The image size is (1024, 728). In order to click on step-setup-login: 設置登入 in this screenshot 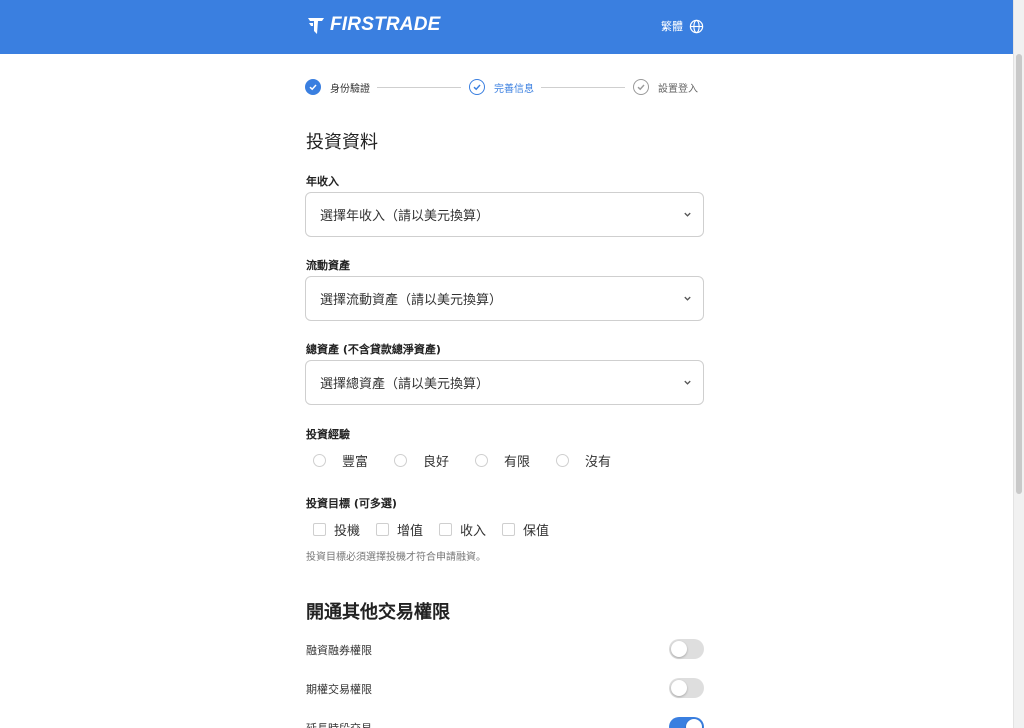, I will do `click(665, 87)`.